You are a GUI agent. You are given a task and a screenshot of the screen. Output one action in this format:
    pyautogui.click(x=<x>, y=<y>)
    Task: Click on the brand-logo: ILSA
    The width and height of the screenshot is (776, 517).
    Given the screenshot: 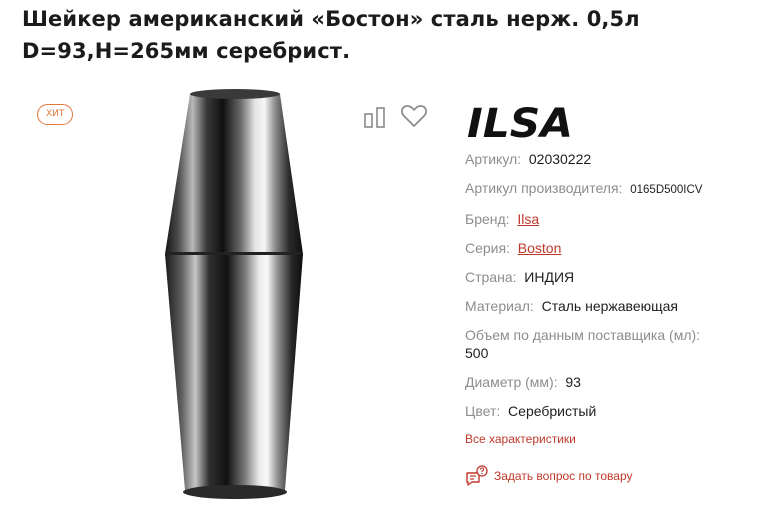 What is the action you would take?
    pyautogui.click(x=520, y=121)
    